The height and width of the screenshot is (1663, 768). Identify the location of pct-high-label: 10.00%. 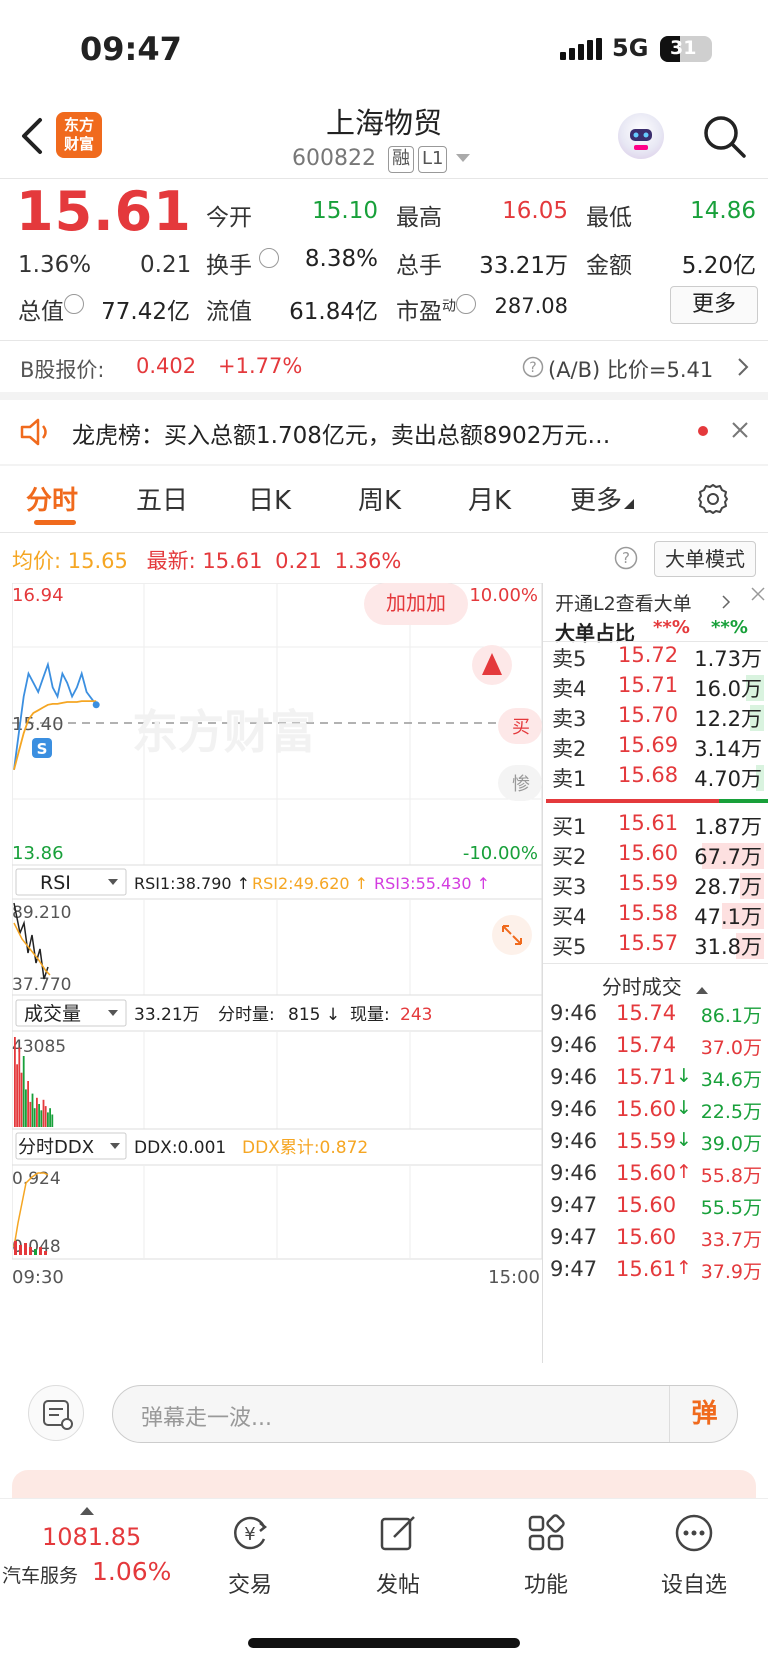
(503, 595).